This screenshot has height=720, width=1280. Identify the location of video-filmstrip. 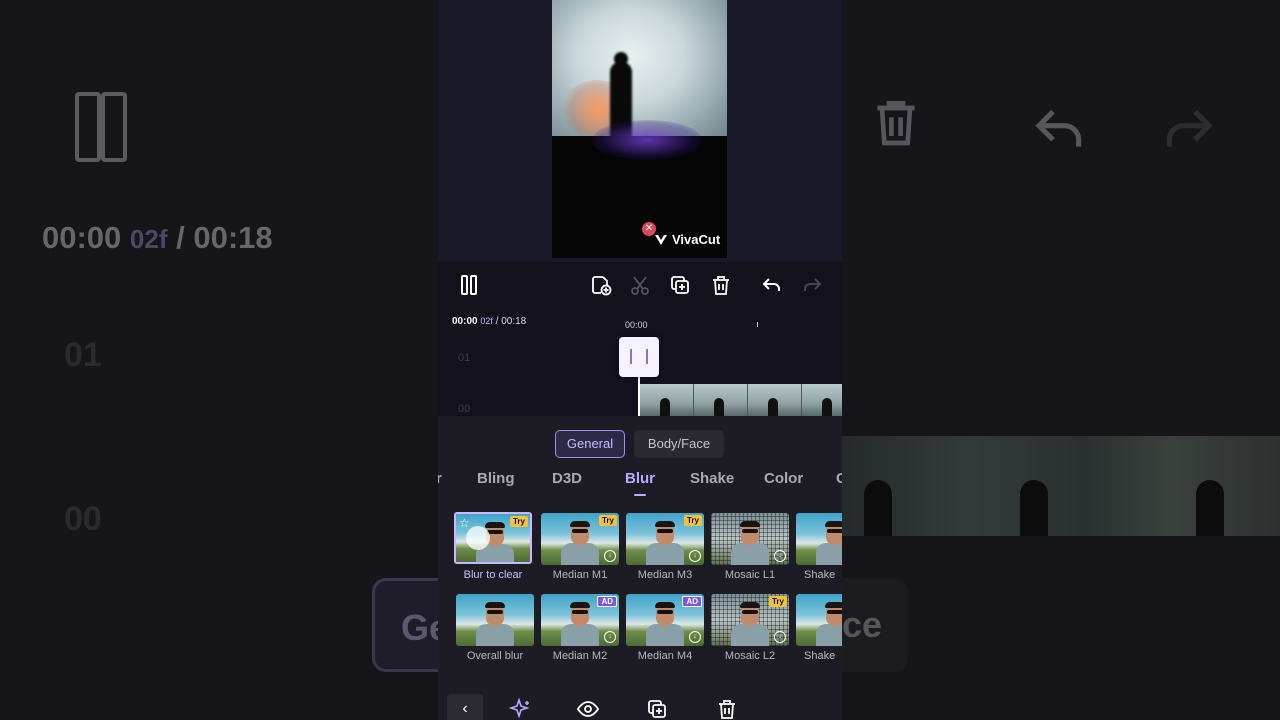
(741, 400).